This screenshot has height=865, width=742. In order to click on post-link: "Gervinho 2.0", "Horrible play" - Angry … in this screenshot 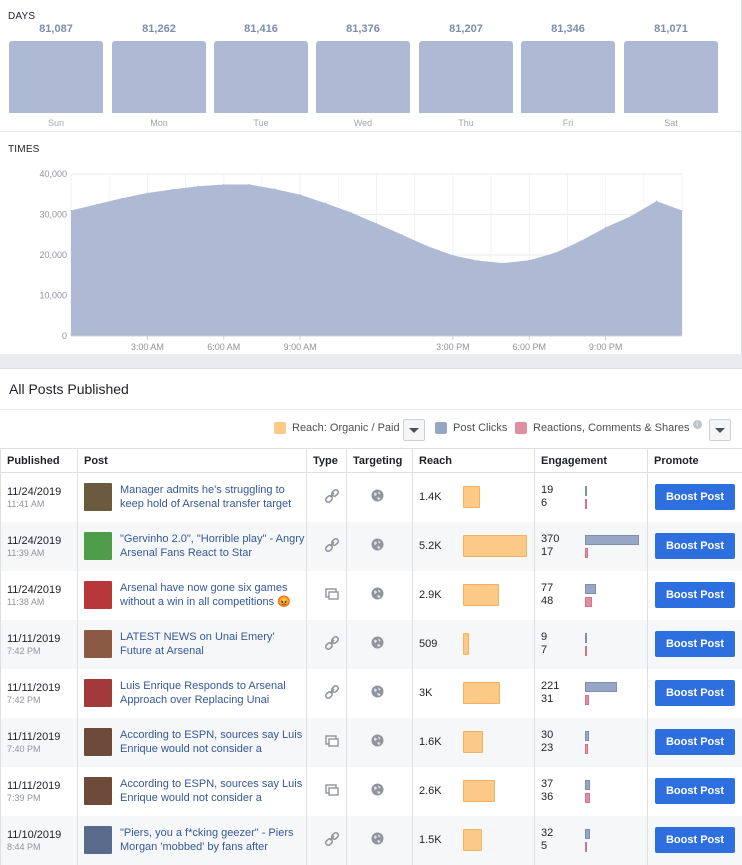, I will do `click(213, 546)`.